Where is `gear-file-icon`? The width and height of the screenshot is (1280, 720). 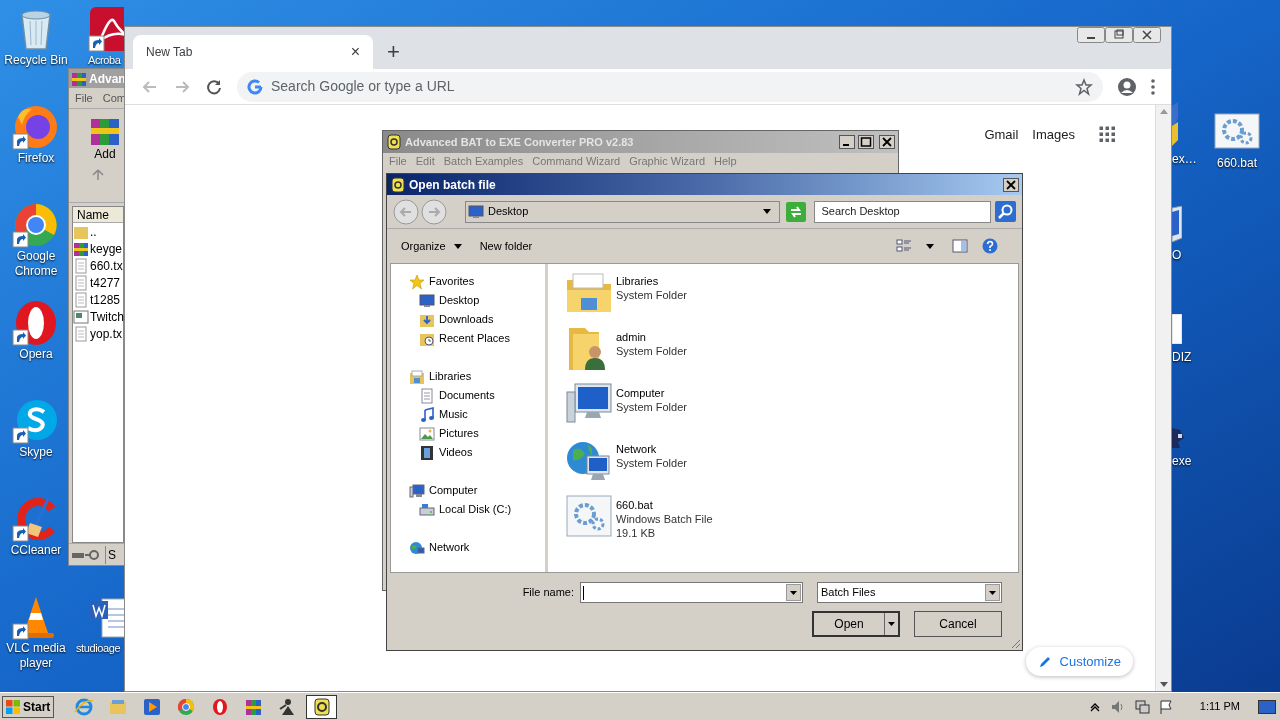 gear-file-icon is located at coordinates (589, 516).